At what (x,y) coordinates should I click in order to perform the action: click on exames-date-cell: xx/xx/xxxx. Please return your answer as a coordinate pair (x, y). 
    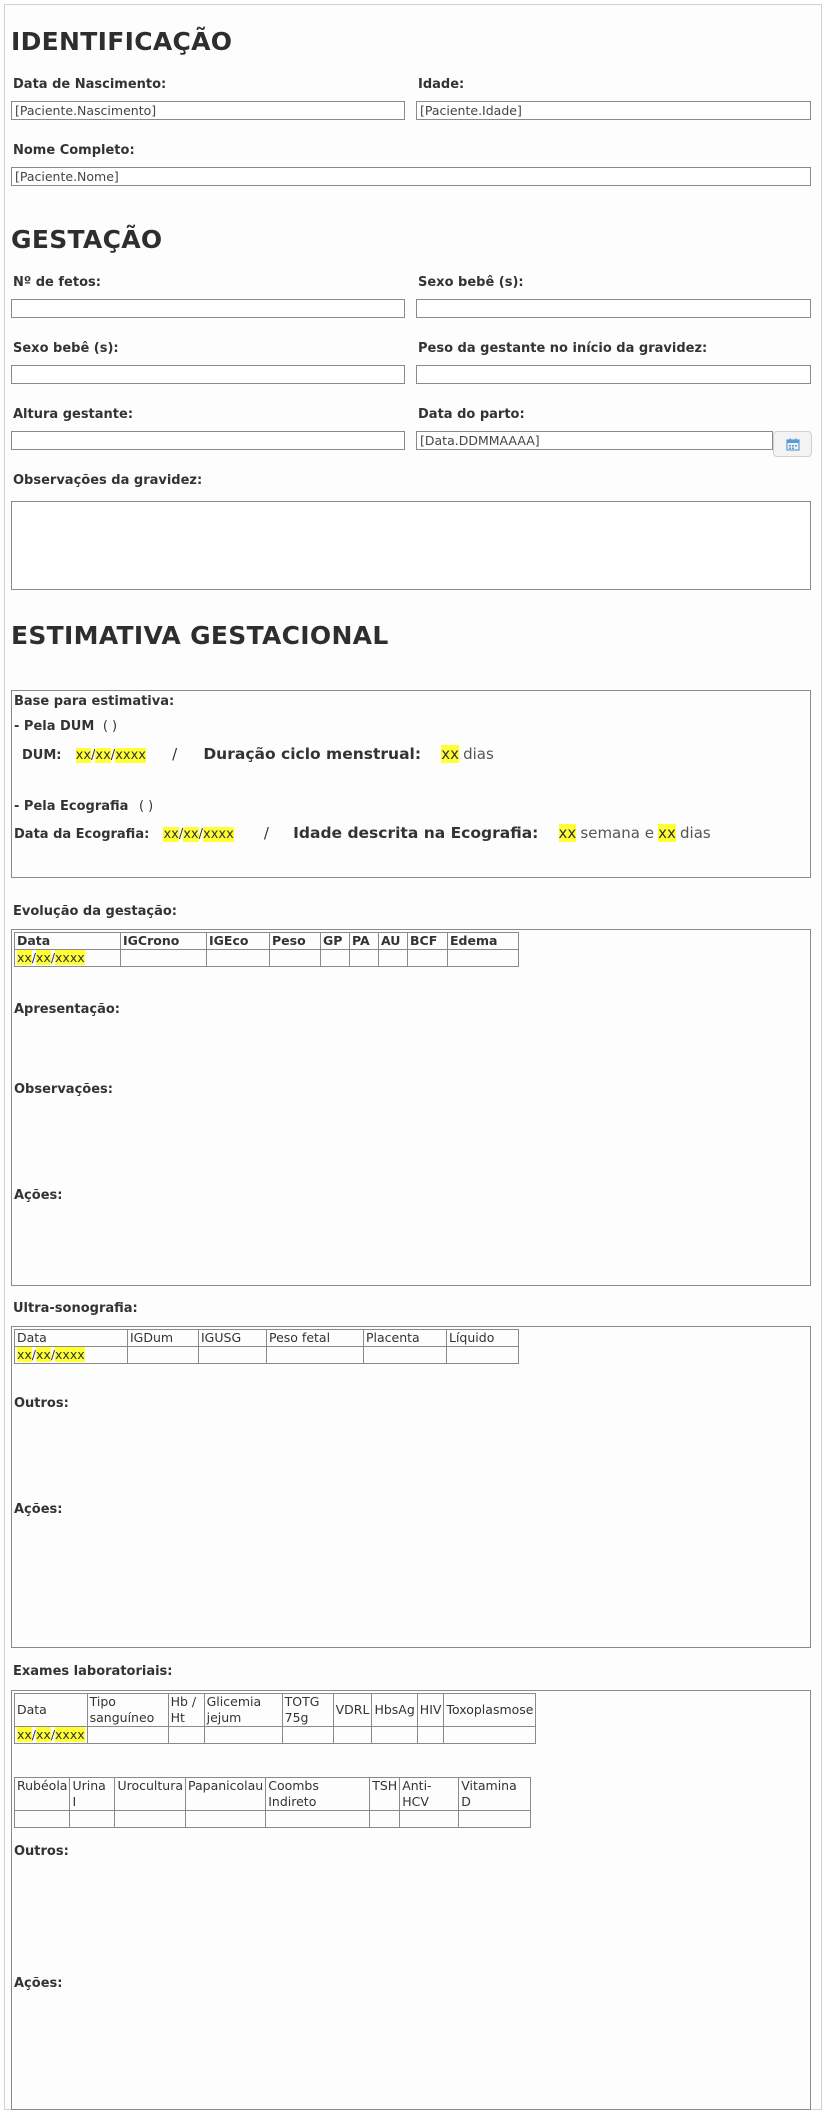
    Looking at the image, I should click on (51, 1735).